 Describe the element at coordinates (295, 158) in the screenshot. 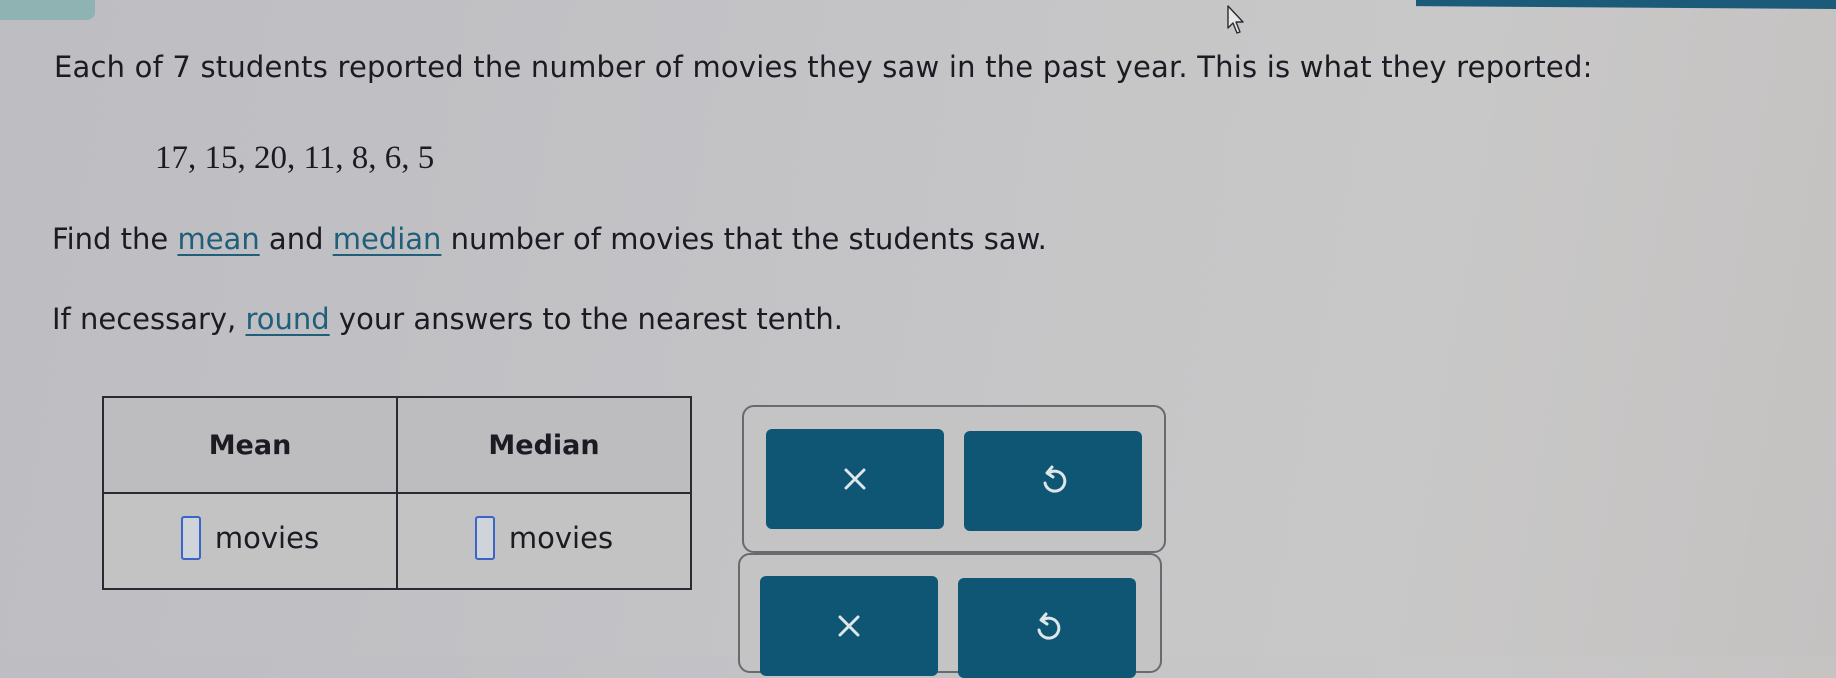

I see `data-values: 17, 15, 20, 11, 8, 6, 5` at that location.